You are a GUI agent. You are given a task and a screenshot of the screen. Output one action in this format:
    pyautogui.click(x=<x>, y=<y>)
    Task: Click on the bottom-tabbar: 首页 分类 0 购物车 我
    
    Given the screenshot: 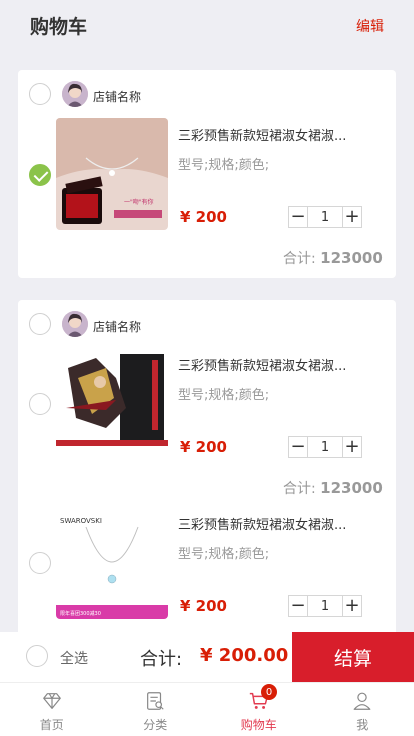 What is the action you would take?
    pyautogui.click(x=207, y=709)
    